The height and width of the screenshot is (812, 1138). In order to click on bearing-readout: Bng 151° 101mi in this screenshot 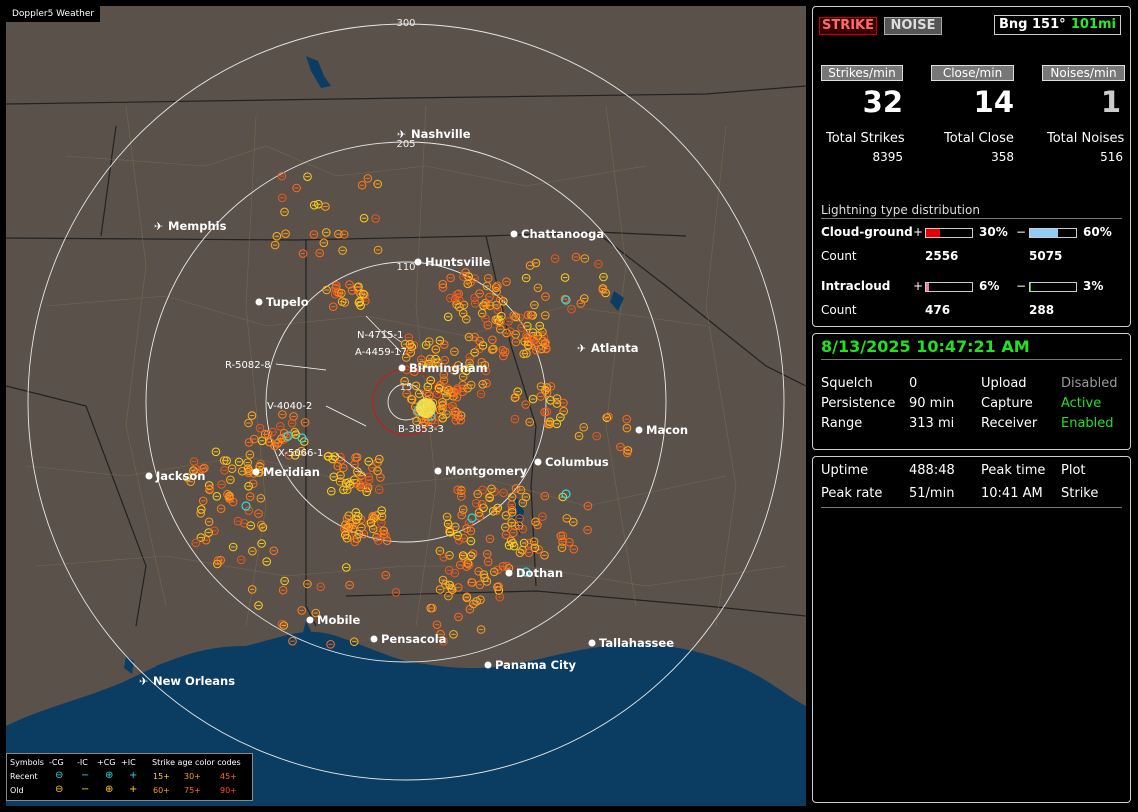, I will do `click(1057, 25)`.